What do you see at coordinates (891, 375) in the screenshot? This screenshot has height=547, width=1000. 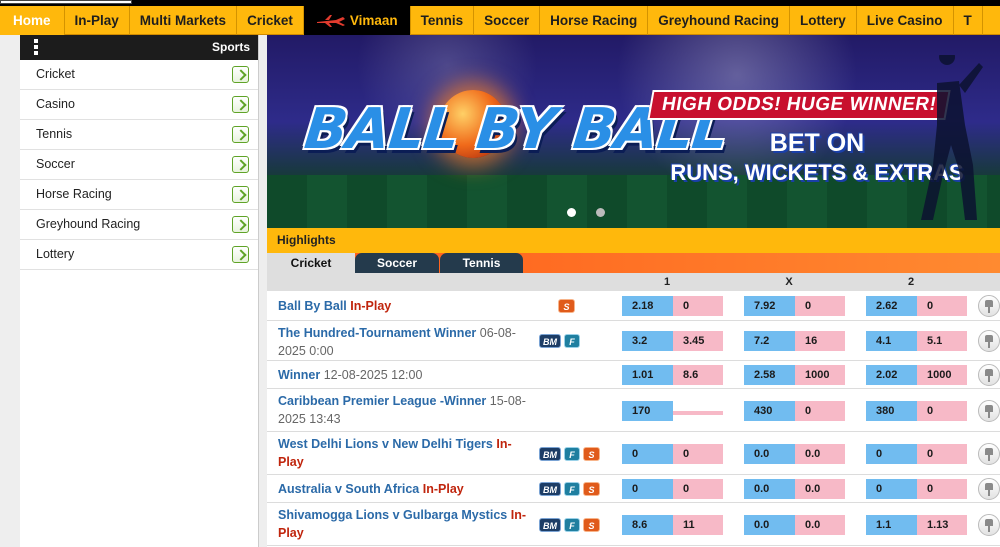 I see `back-odds-2: 2.02` at bounding box center [891, 375].